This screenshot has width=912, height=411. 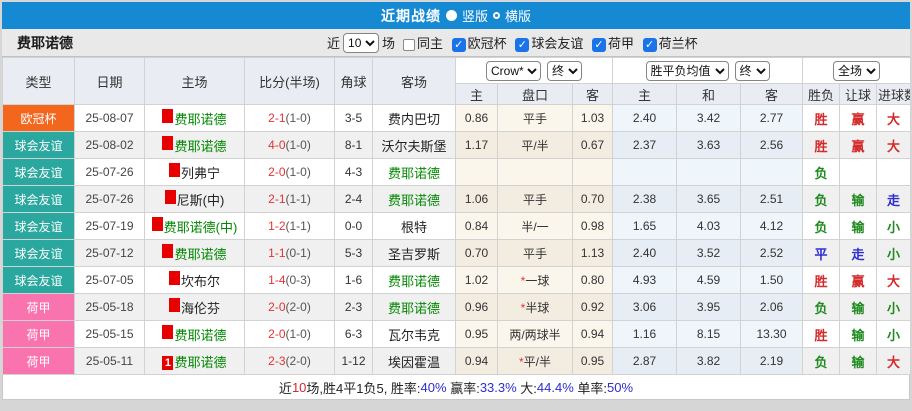 What do you see at coordinates (476, 253) in the screenshot?
I see `odds-home: 0.70` at bounding box center [476, 253].